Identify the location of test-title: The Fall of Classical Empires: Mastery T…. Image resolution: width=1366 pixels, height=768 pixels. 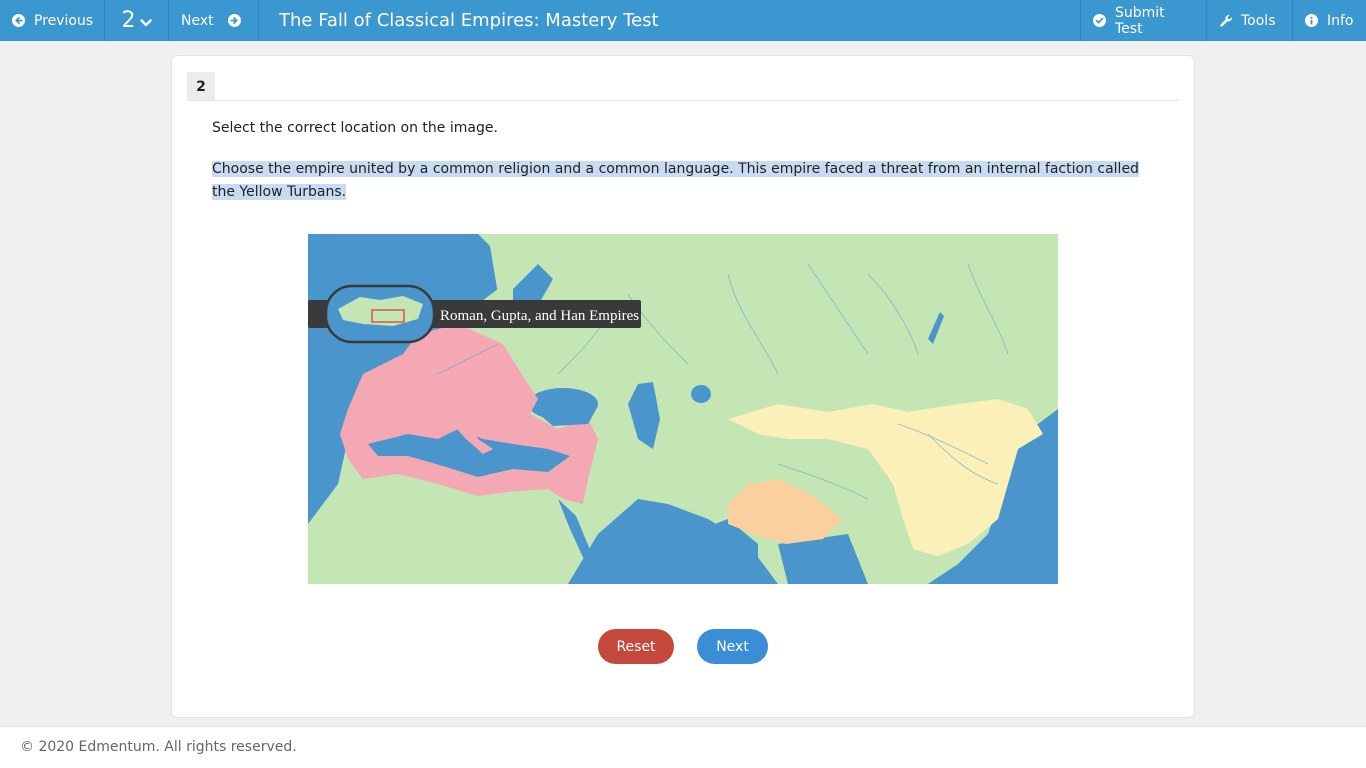
(469, 20).